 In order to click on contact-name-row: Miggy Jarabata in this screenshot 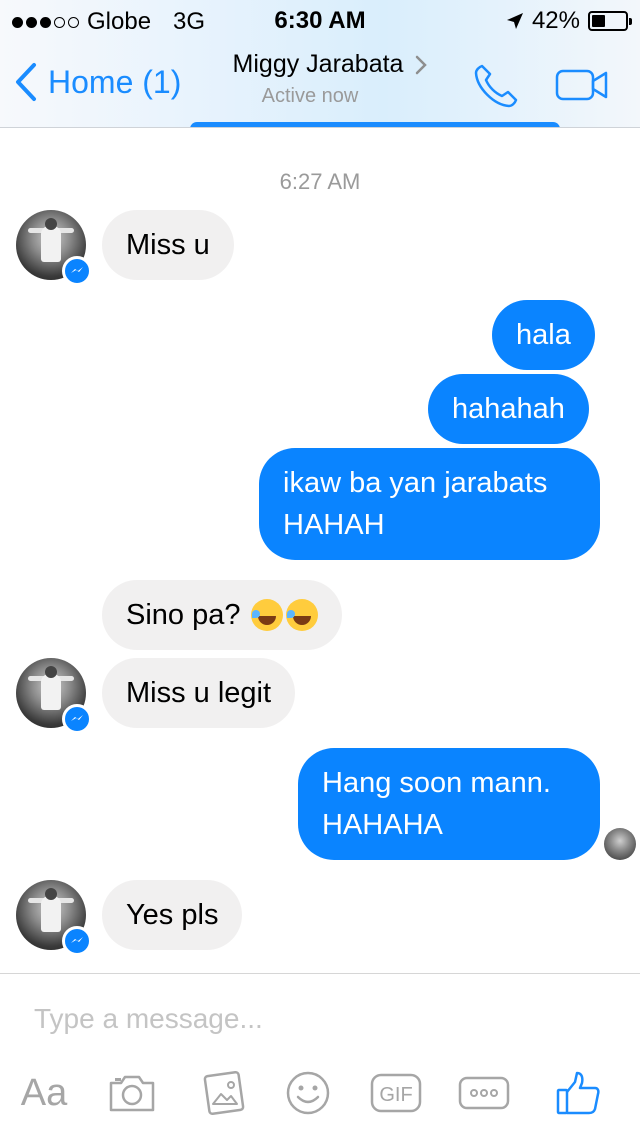, I will do `click(330, 64)`.